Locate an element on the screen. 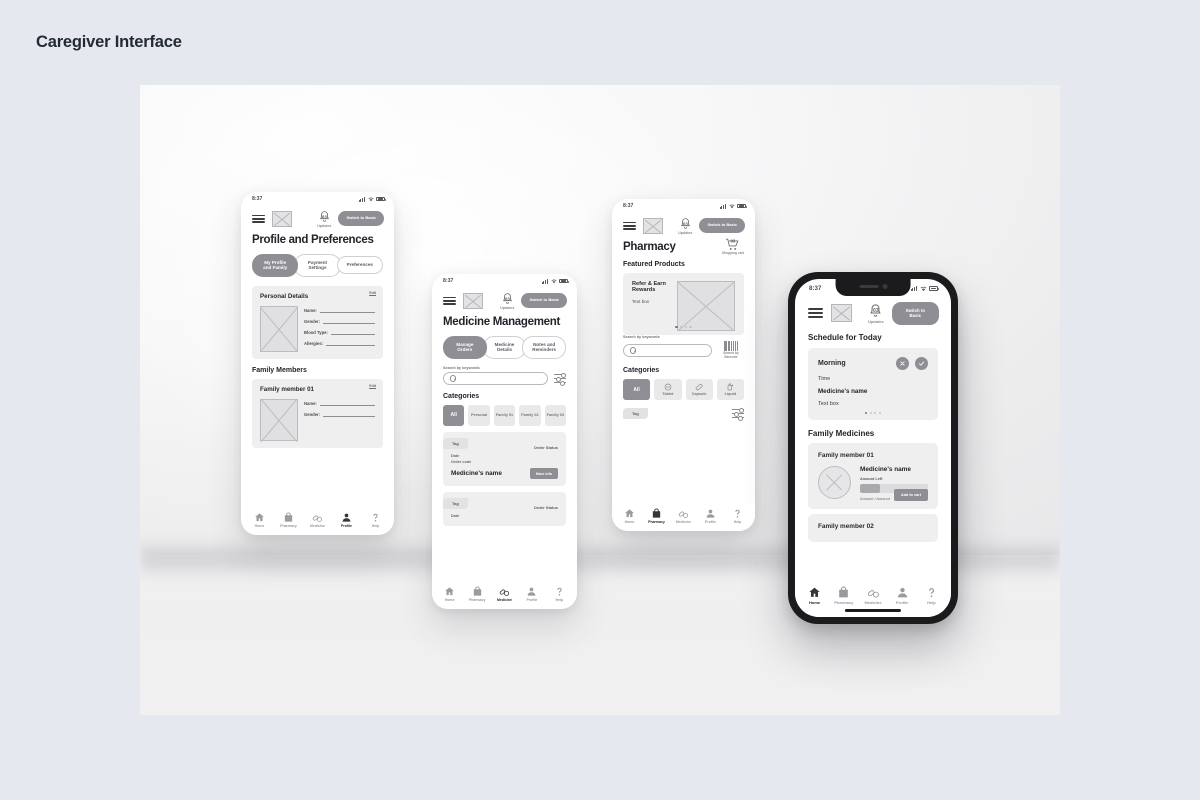 Image resolution: width=1200 pixels, height=800 pixels. search-by-barcode-button: Search by Barcode is located at coordinates (731, 350).